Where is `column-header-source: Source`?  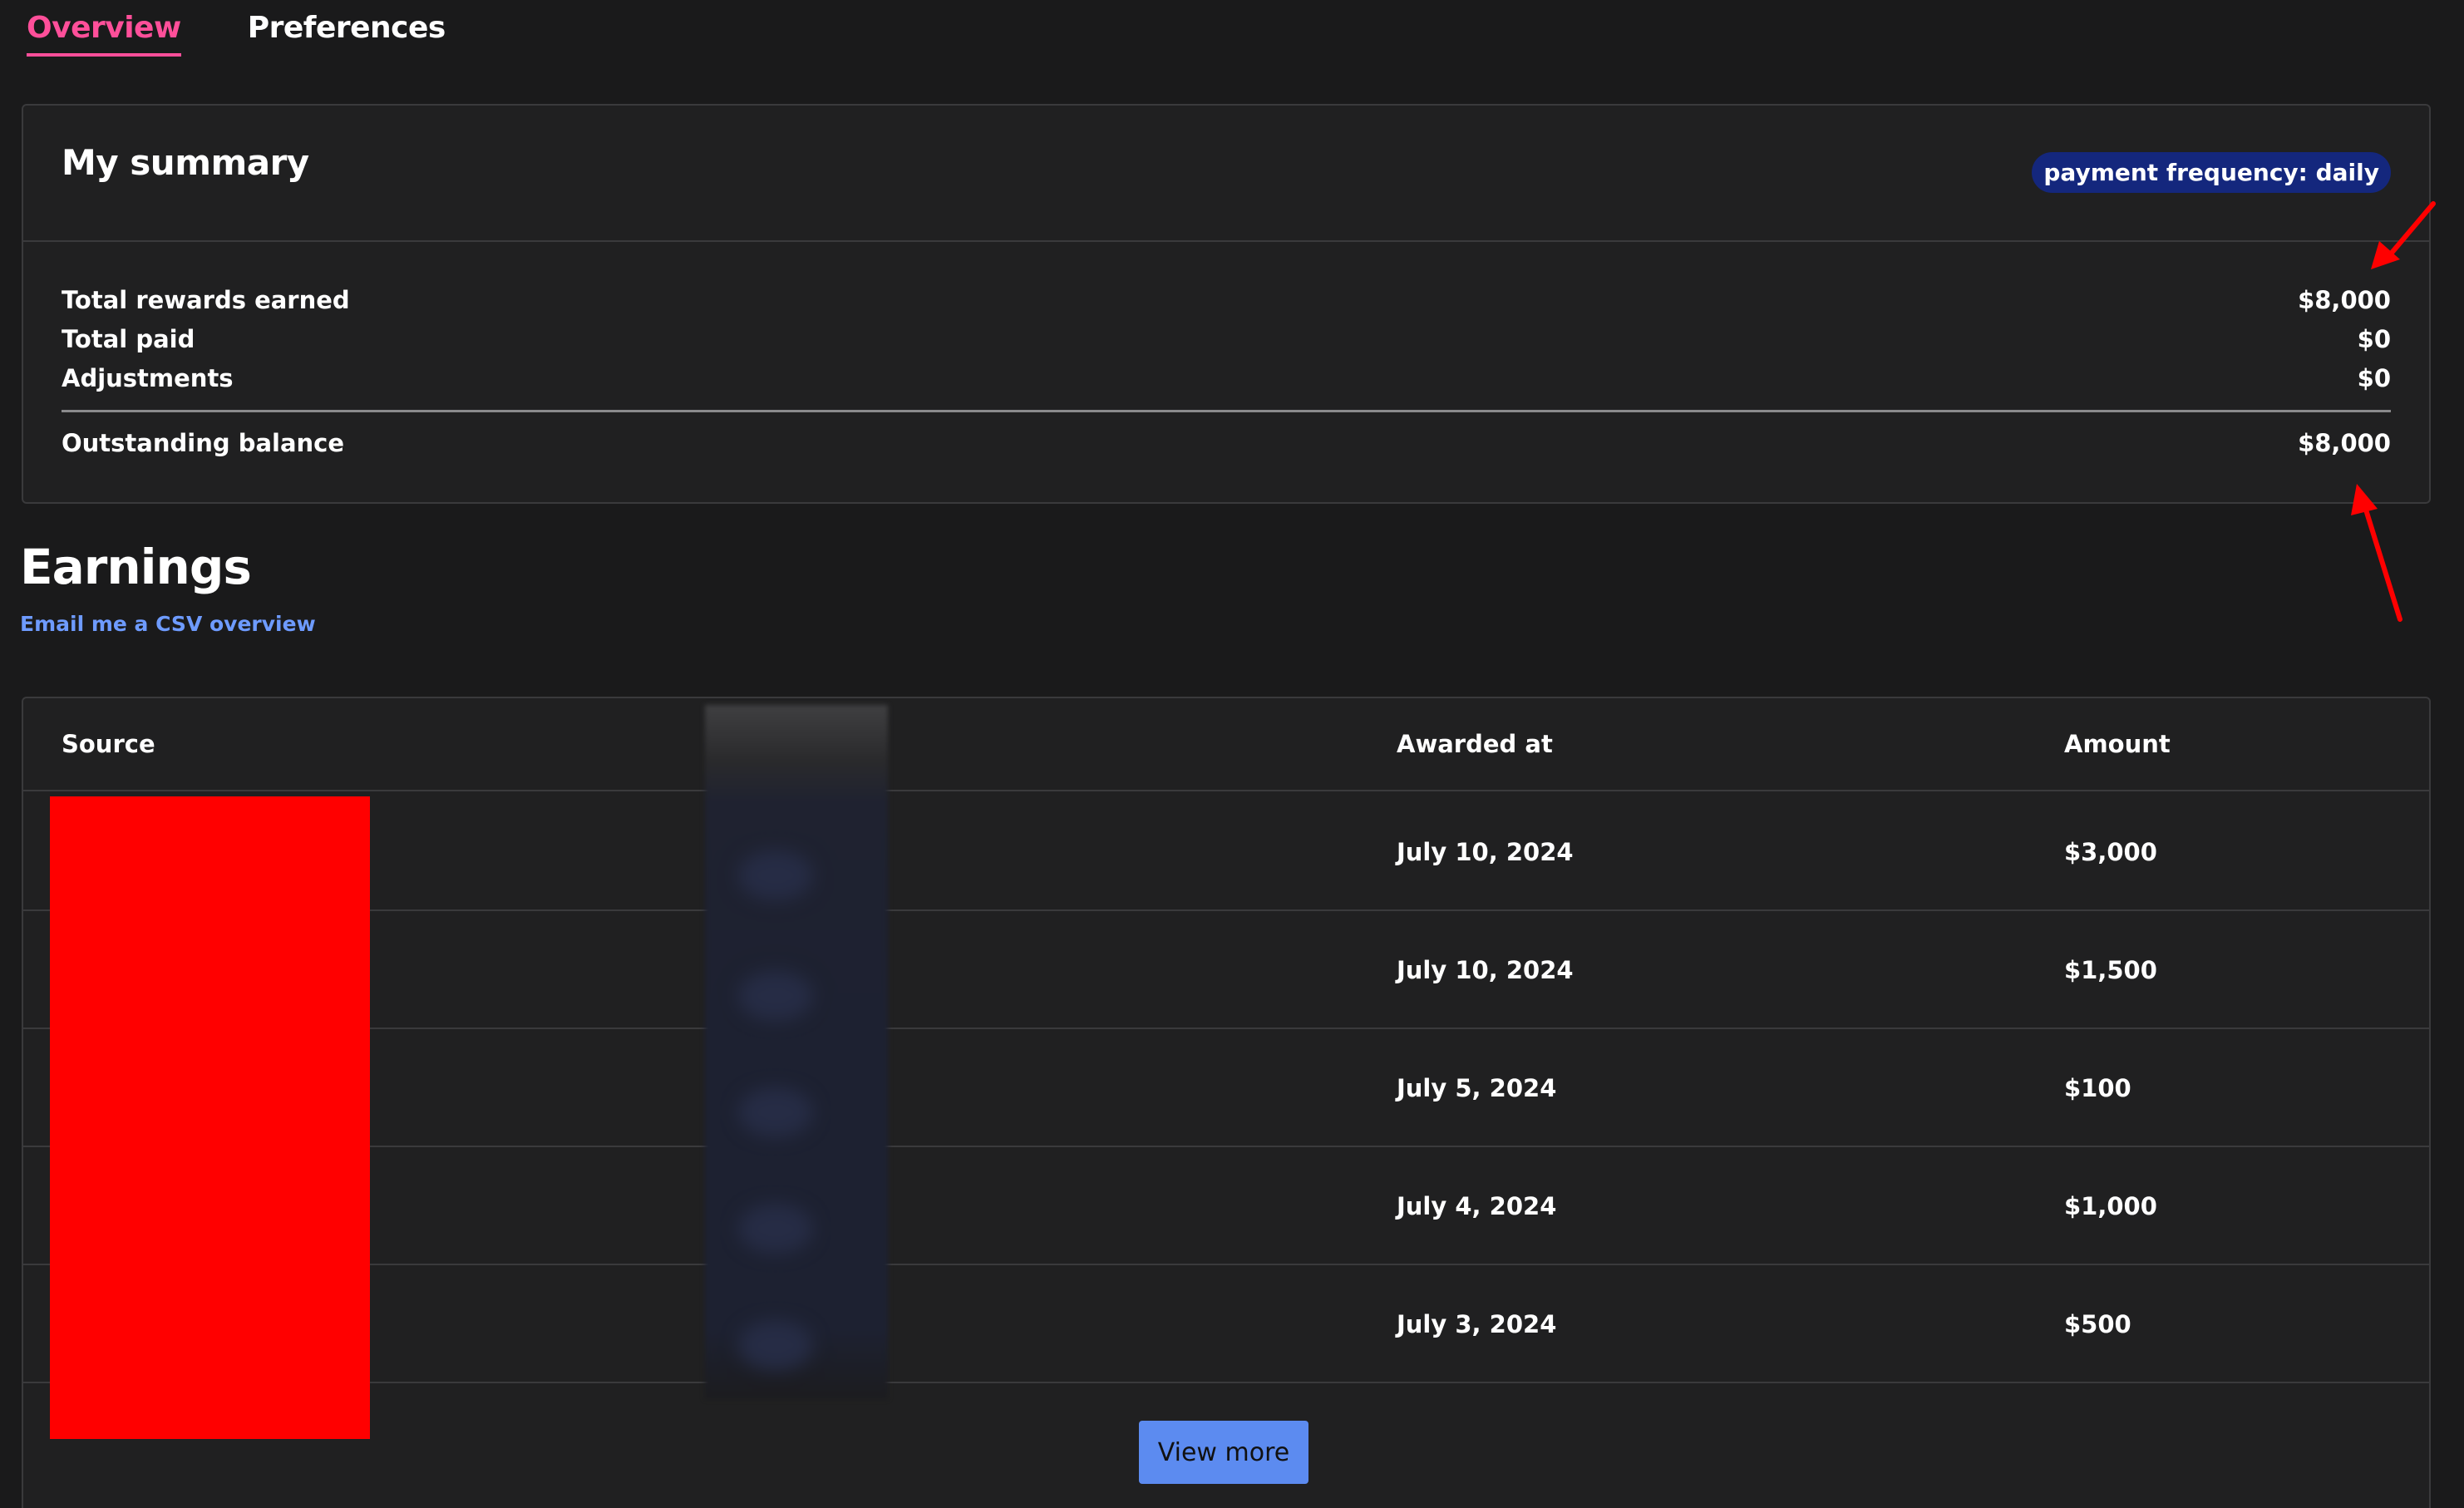 column-header-source: Source is located at coordinates (108, 744).